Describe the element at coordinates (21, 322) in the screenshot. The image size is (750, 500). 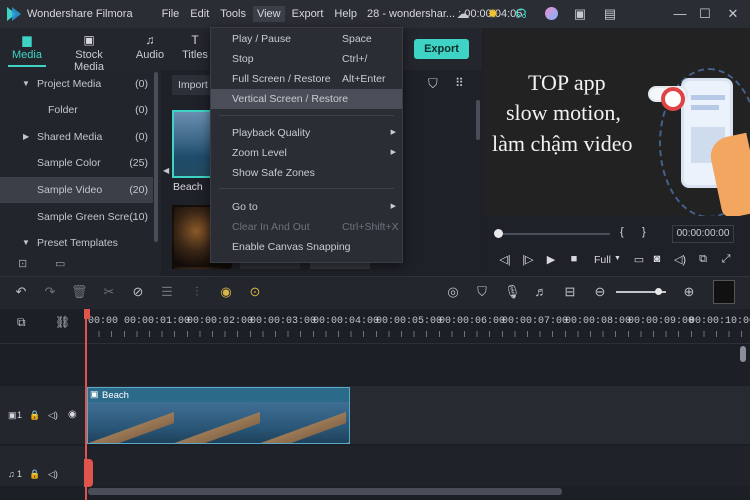
I see `add-track-icon: ⧉` at that location.